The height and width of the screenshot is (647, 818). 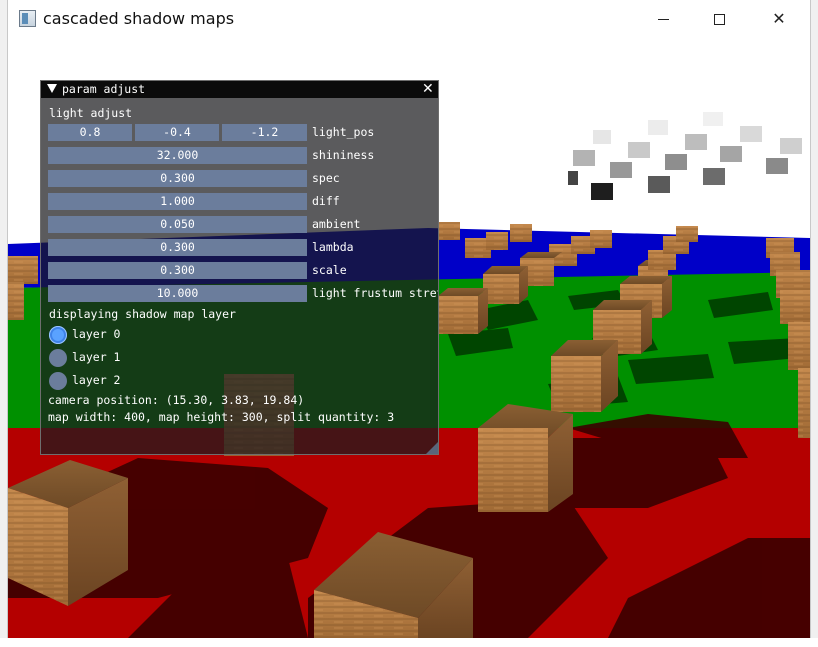 I want to click on layer-0-label: layer 0, so click(x=96, y=334).